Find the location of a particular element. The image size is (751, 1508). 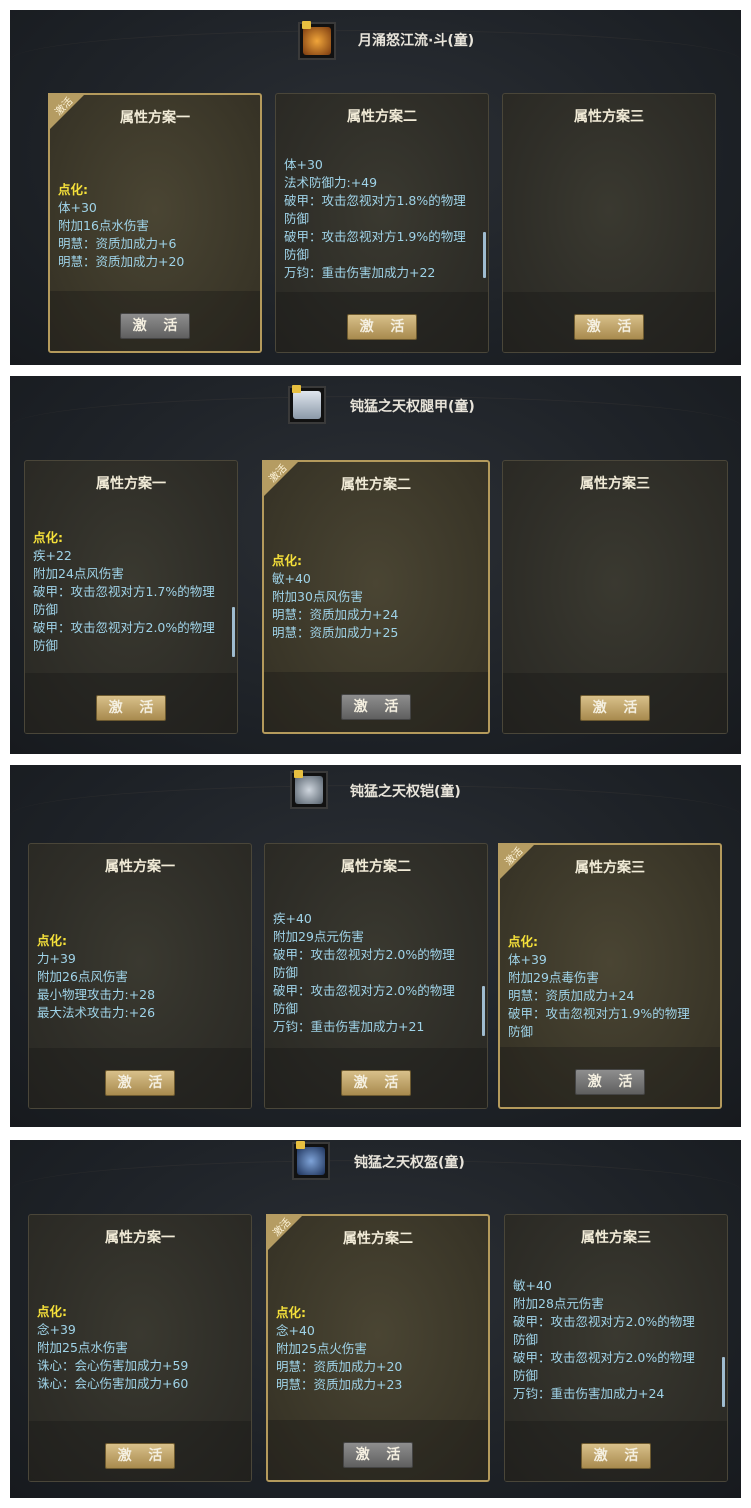

attr-line: 万钧：重击伤害加成力+24 is located at coordinates (589, 1393).